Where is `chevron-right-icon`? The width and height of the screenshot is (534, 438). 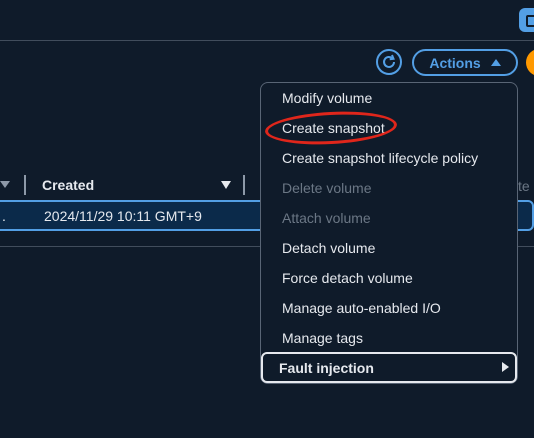
chevron-right-icon is located at coordinates (505, 367).